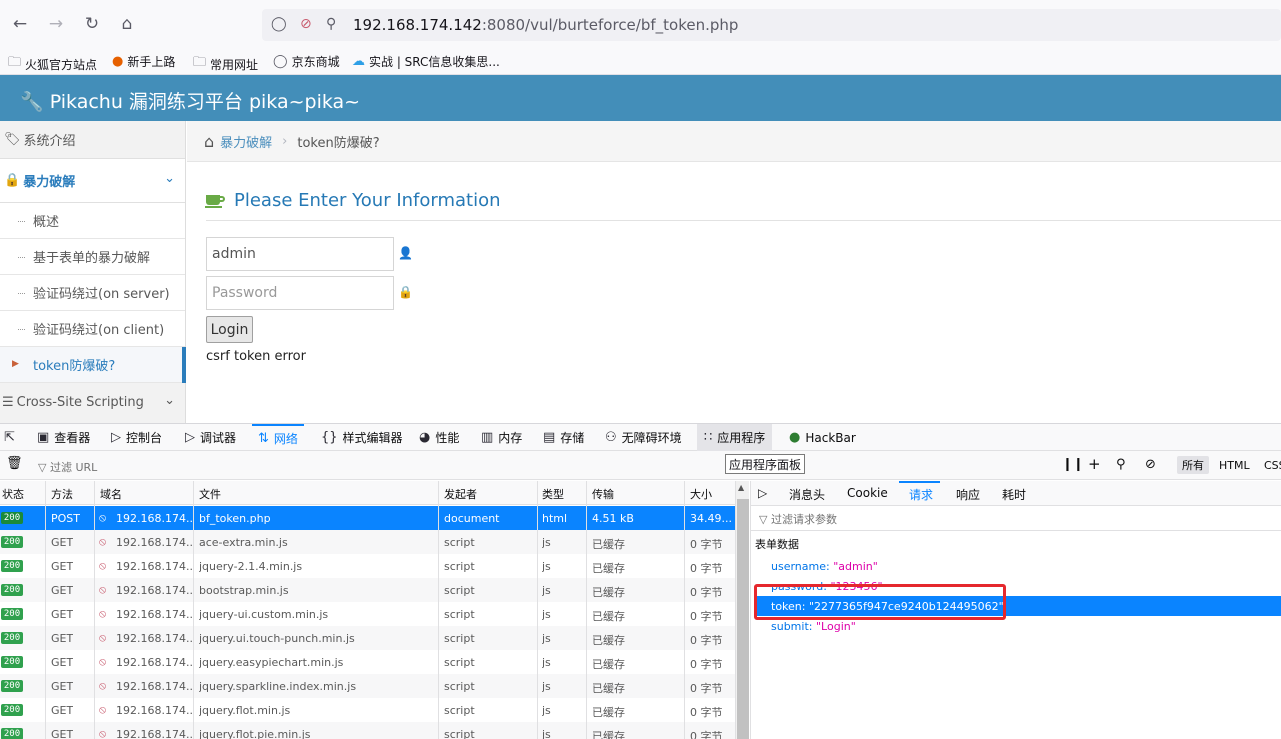 Image resolution: width=1281 pixels, height=739 pixels. I want to click on caret-right-icon: ▶, so click(15, 364).